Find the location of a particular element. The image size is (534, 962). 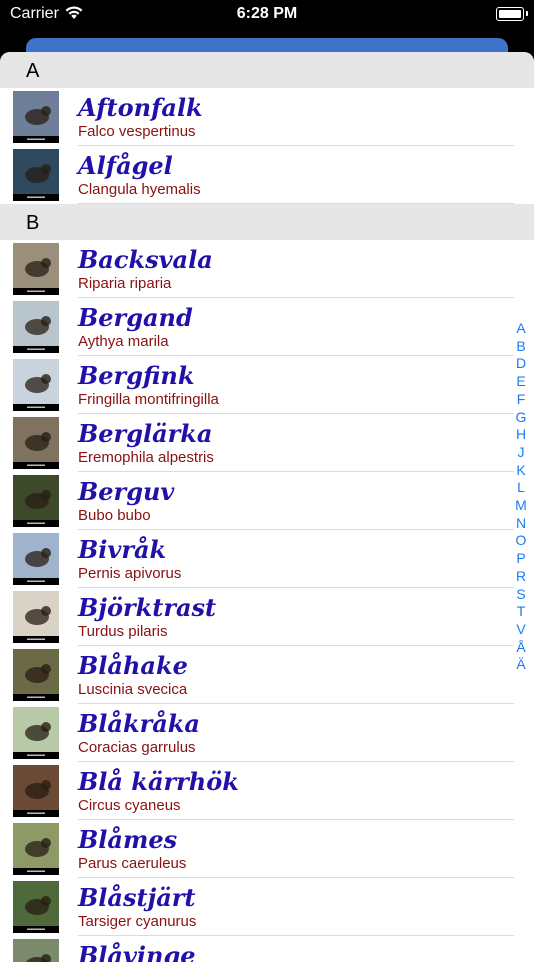

species-latin-name: Luscinia svecica is located at coordinates (133, 689).